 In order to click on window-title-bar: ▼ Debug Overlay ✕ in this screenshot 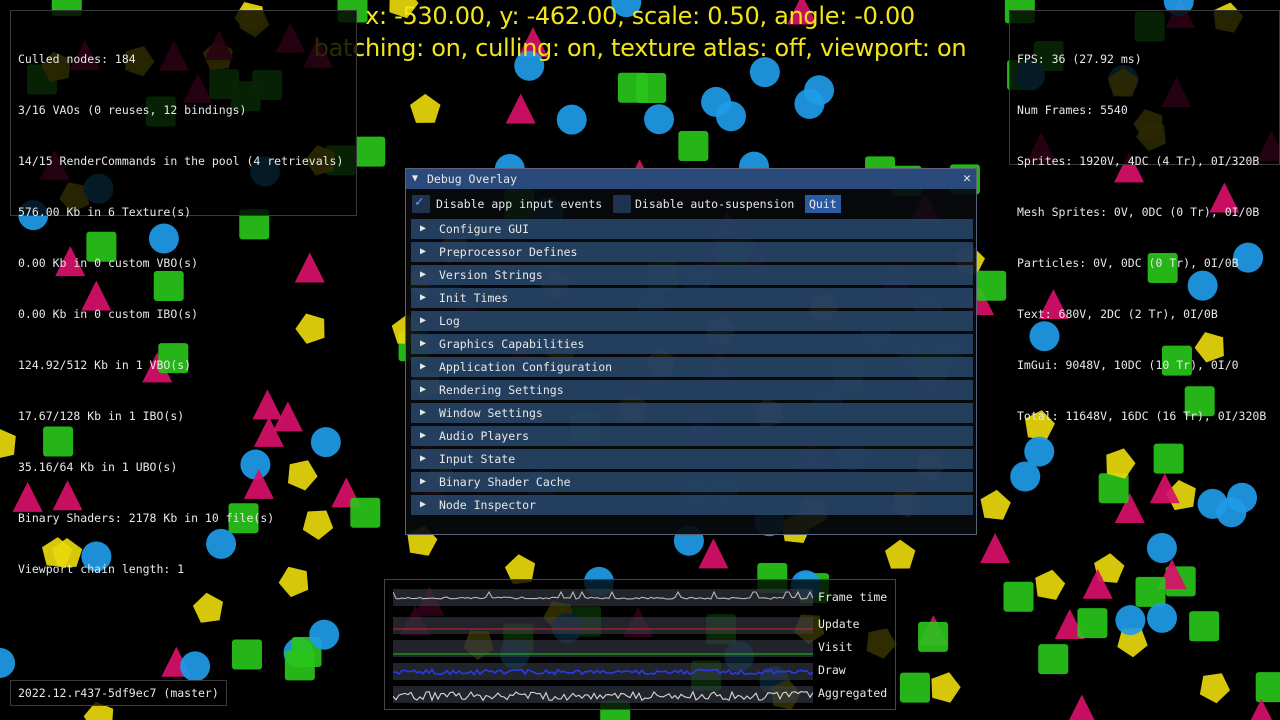, I will do `click(691, 179)`.